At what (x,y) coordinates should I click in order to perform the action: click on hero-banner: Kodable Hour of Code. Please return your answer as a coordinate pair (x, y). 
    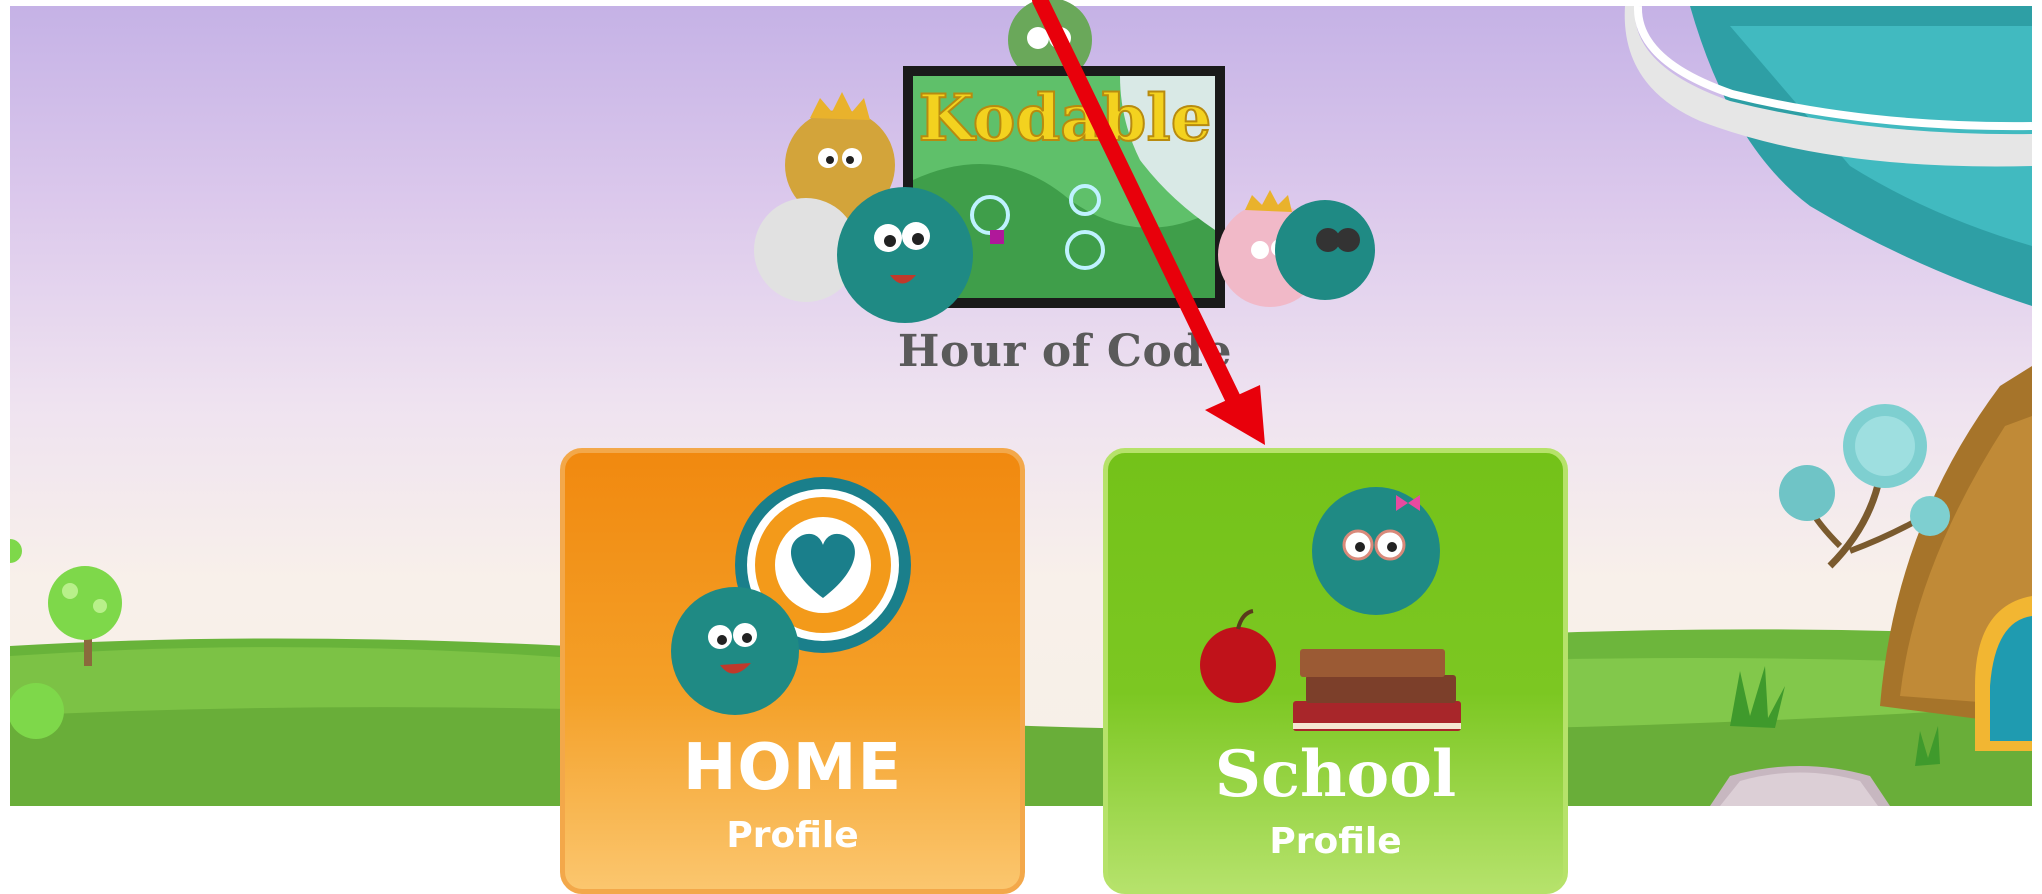
    Looking at the image, I should click on (1065, 195).